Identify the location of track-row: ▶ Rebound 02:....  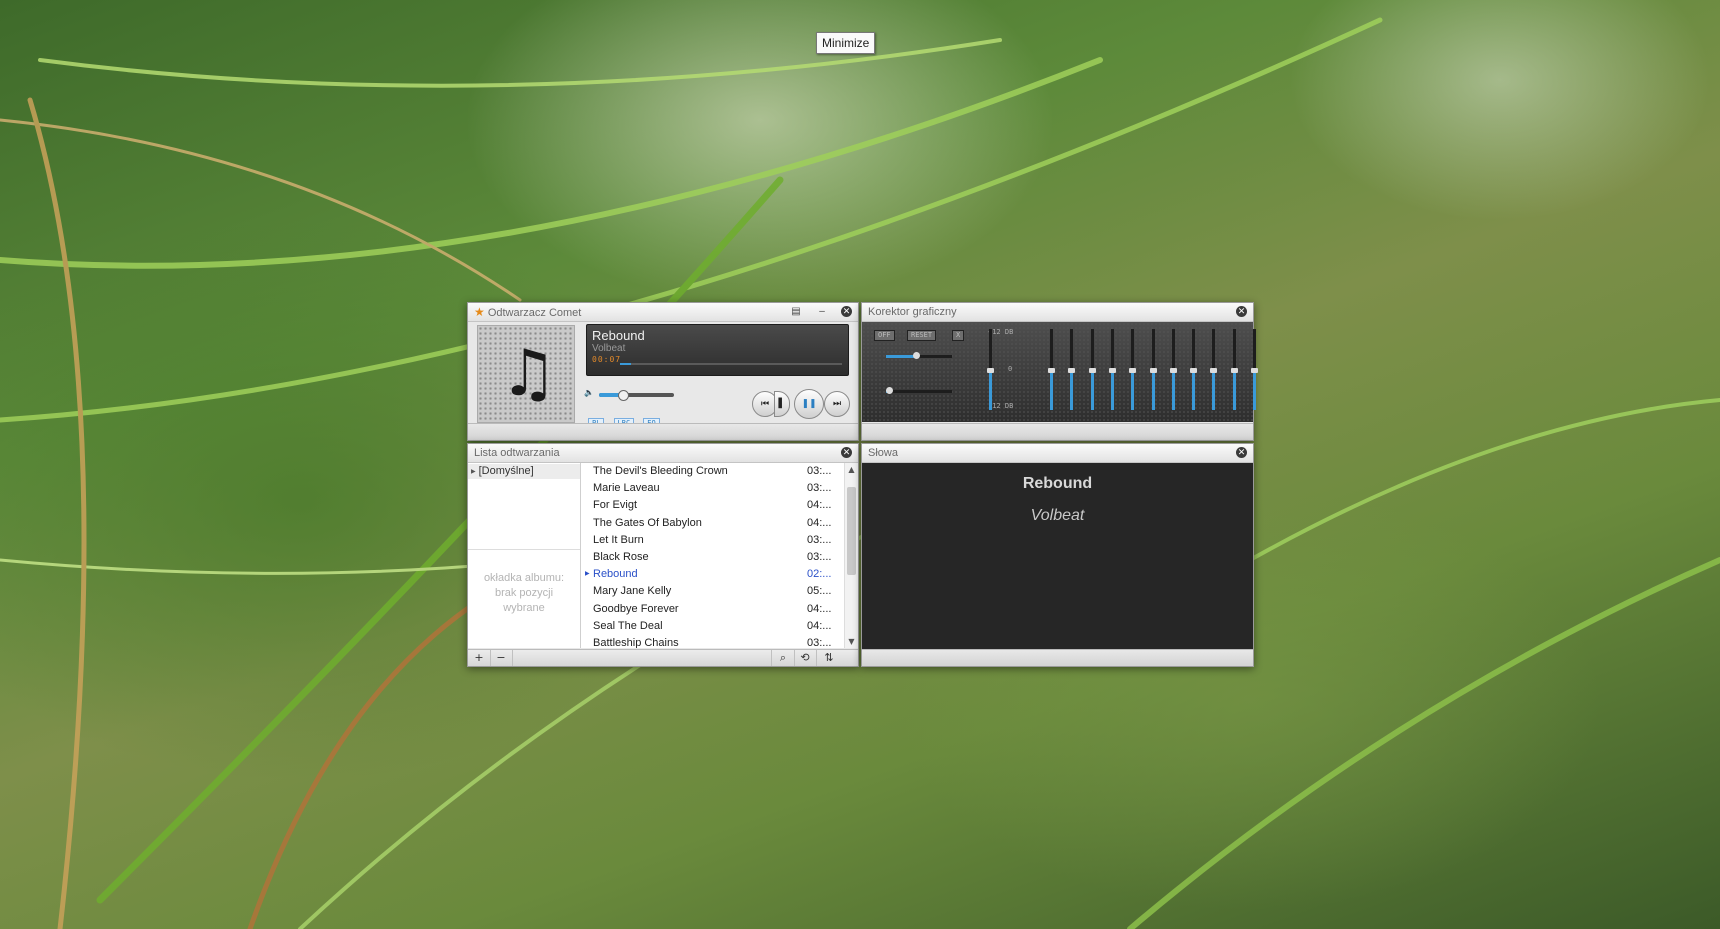
(712, 574).